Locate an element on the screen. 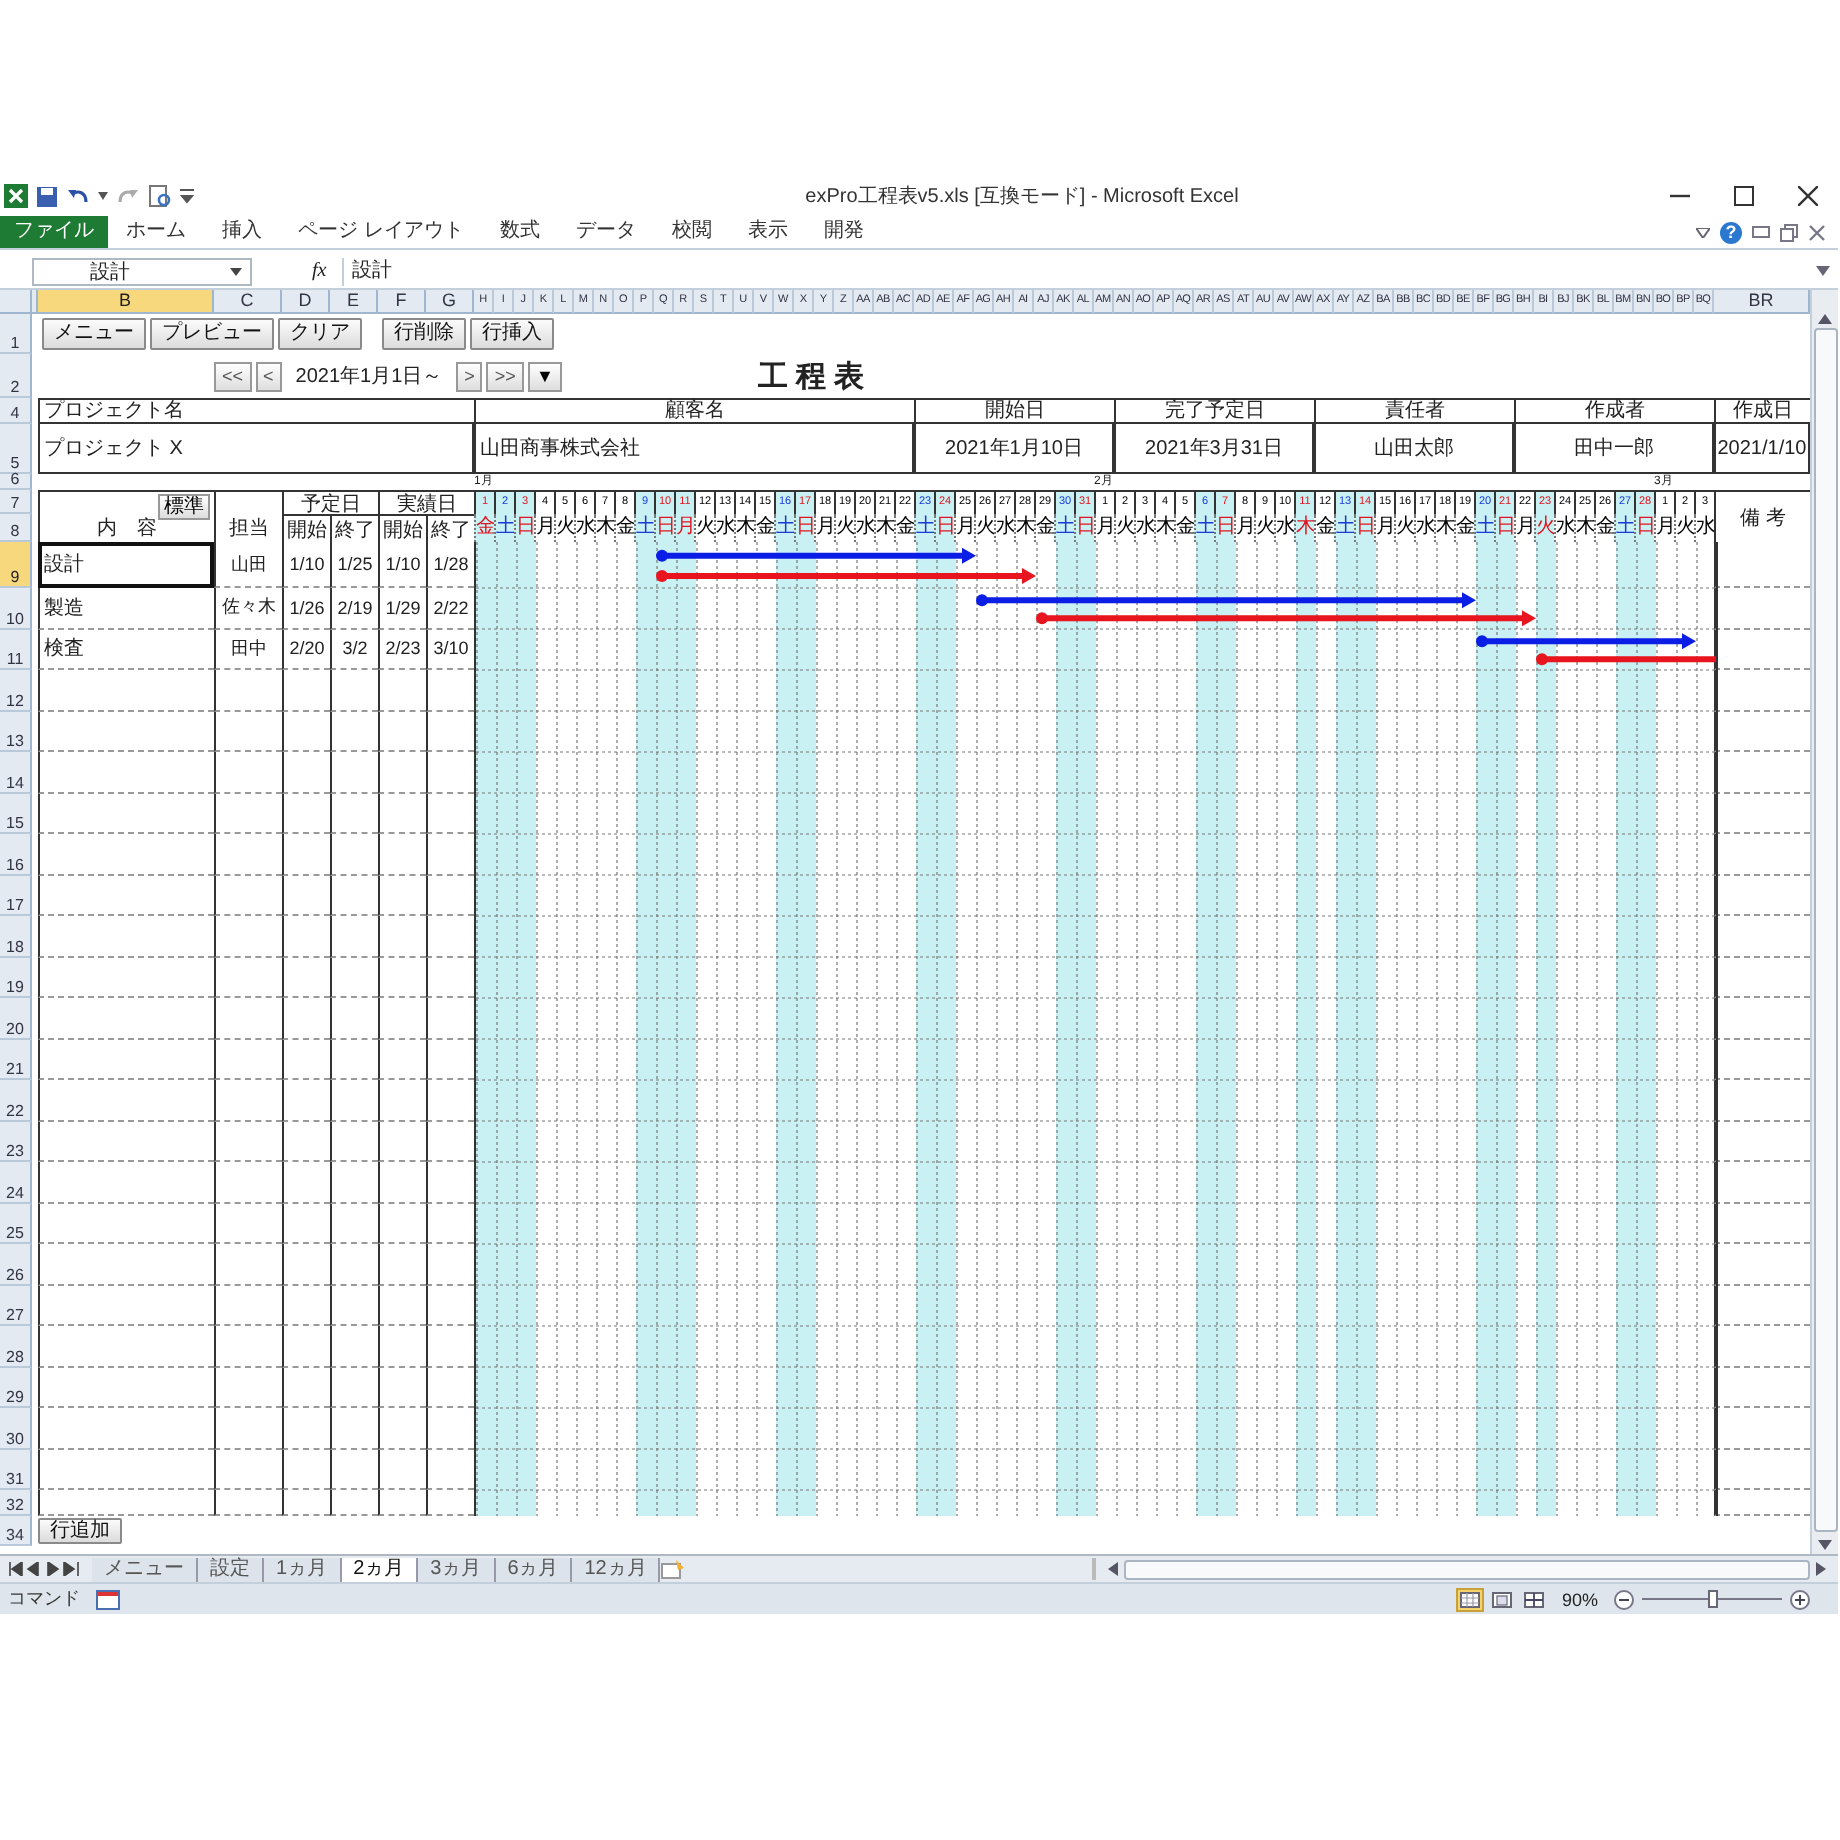 The image size is (1840, 1840). scroll-left-icon is located at coordinates (1113, 1569).